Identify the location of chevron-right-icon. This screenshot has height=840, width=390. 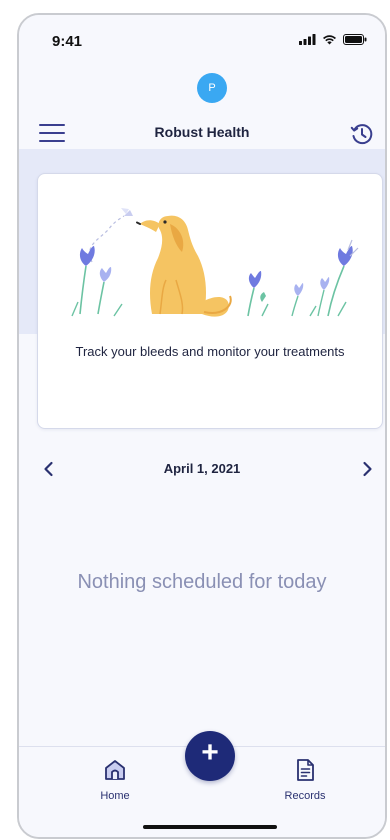
(367, 469).